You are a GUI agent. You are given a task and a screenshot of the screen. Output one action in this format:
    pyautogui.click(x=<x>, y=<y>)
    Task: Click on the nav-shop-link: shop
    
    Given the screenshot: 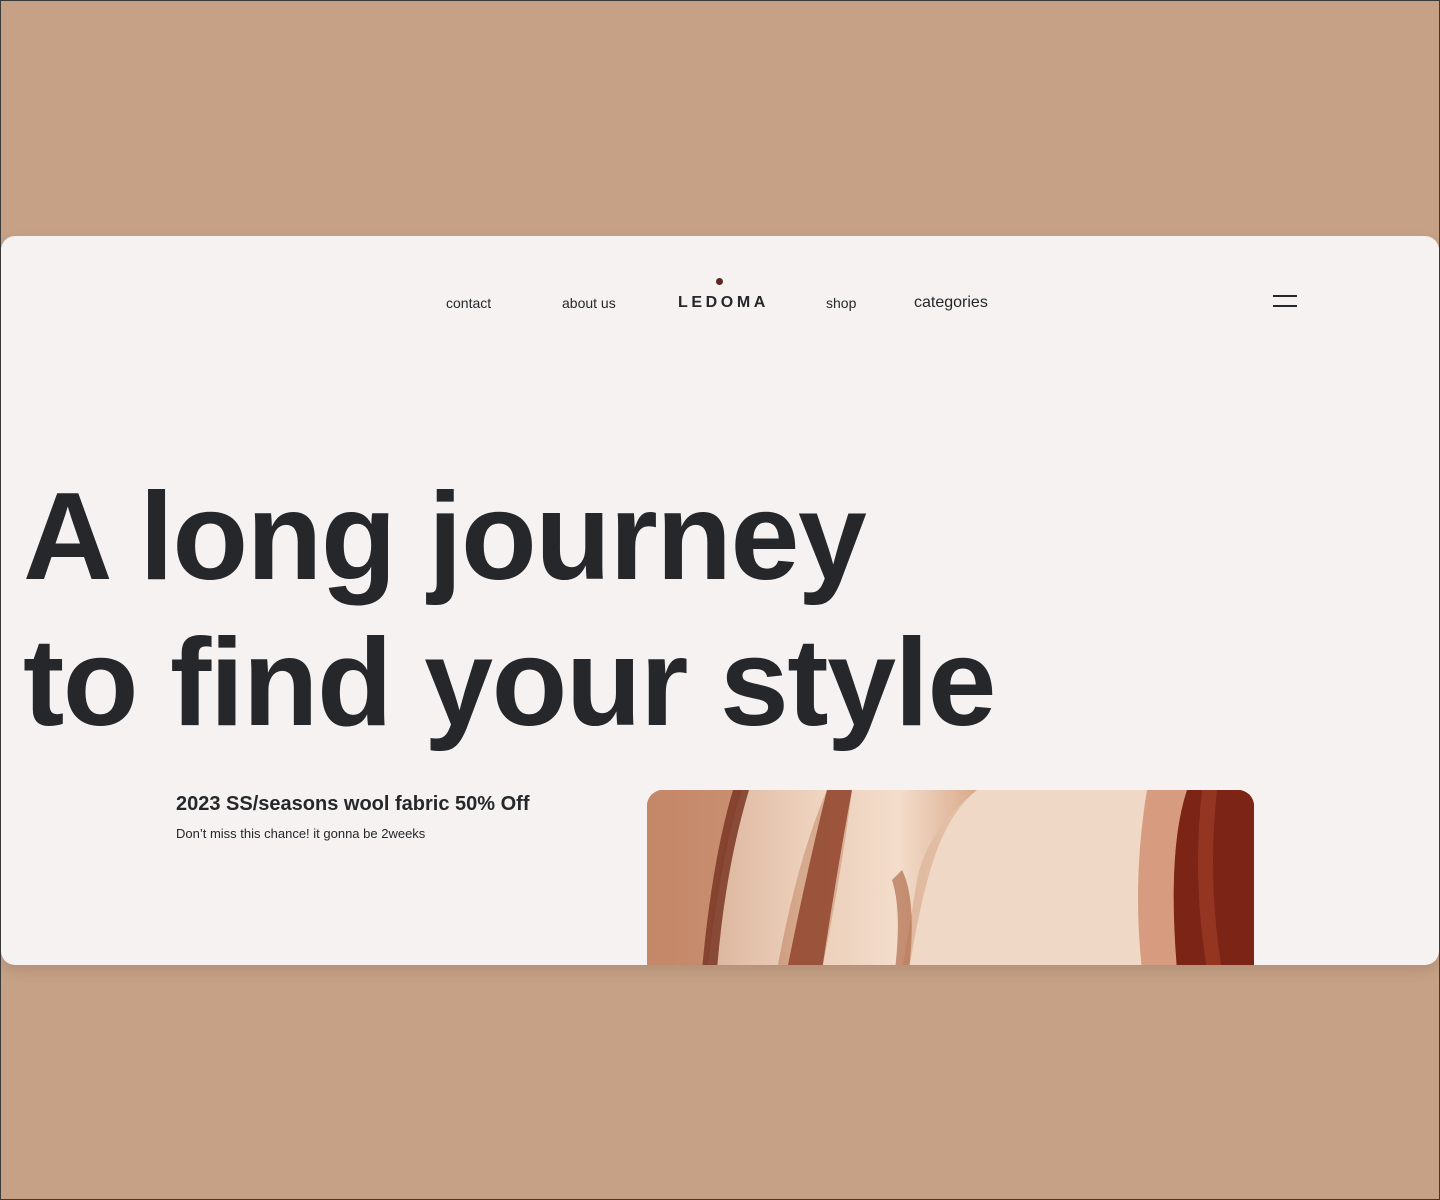 What is the action you would take?
    pyautogui.click(x=841, y=303)
    